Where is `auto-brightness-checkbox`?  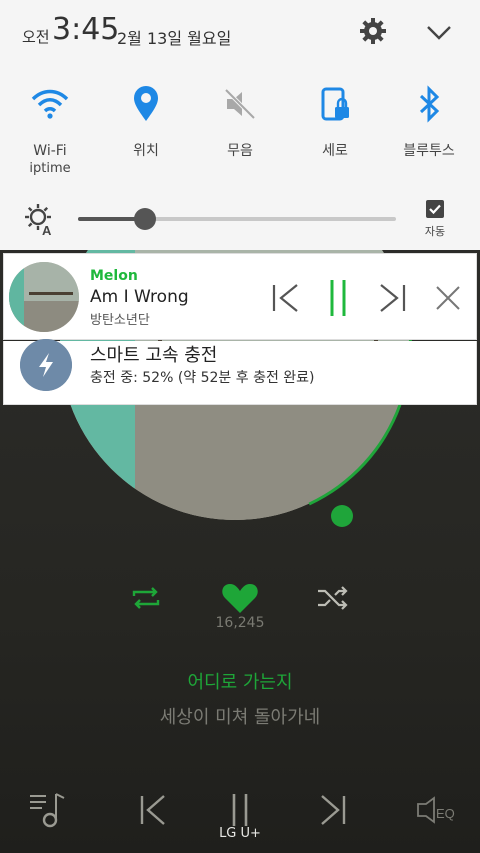
auto-brightness-checkbox is located at coordinates (435, 209).